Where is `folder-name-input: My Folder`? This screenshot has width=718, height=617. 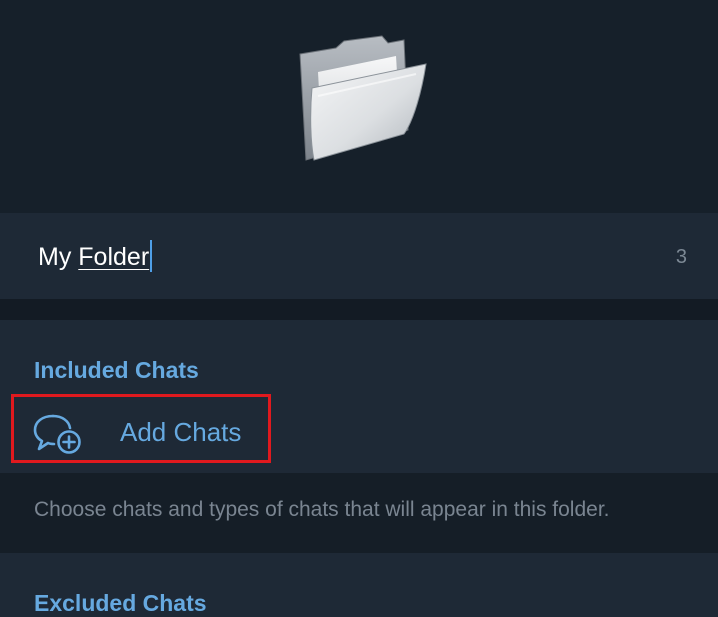 folder-name-input: My Folder is located at coordinates (95, 257).